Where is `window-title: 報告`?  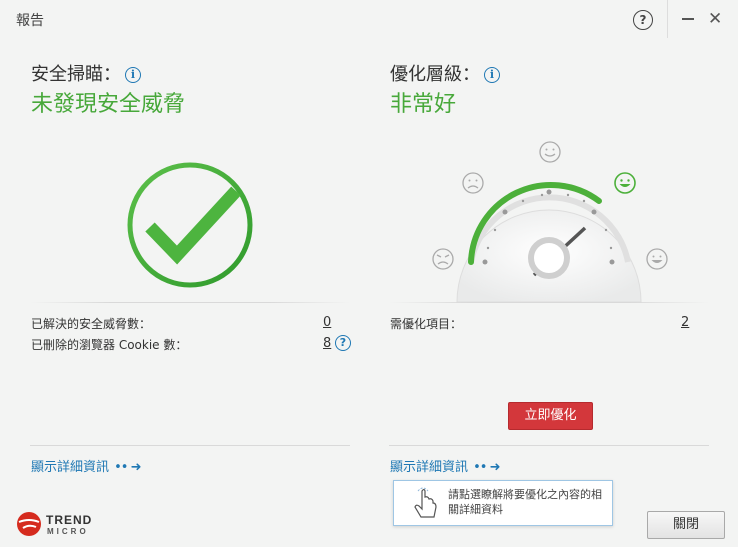 window-title: 報告 is located at coordinates (30, 21).